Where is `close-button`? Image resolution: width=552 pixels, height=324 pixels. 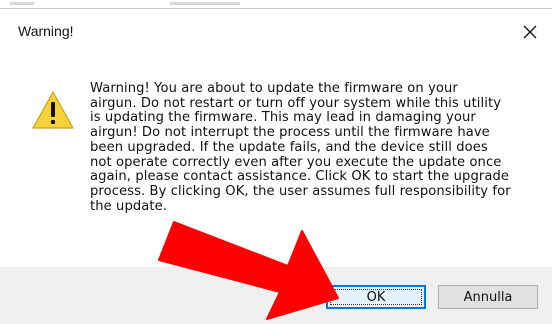
close-button is located at coordinates (530, 32).